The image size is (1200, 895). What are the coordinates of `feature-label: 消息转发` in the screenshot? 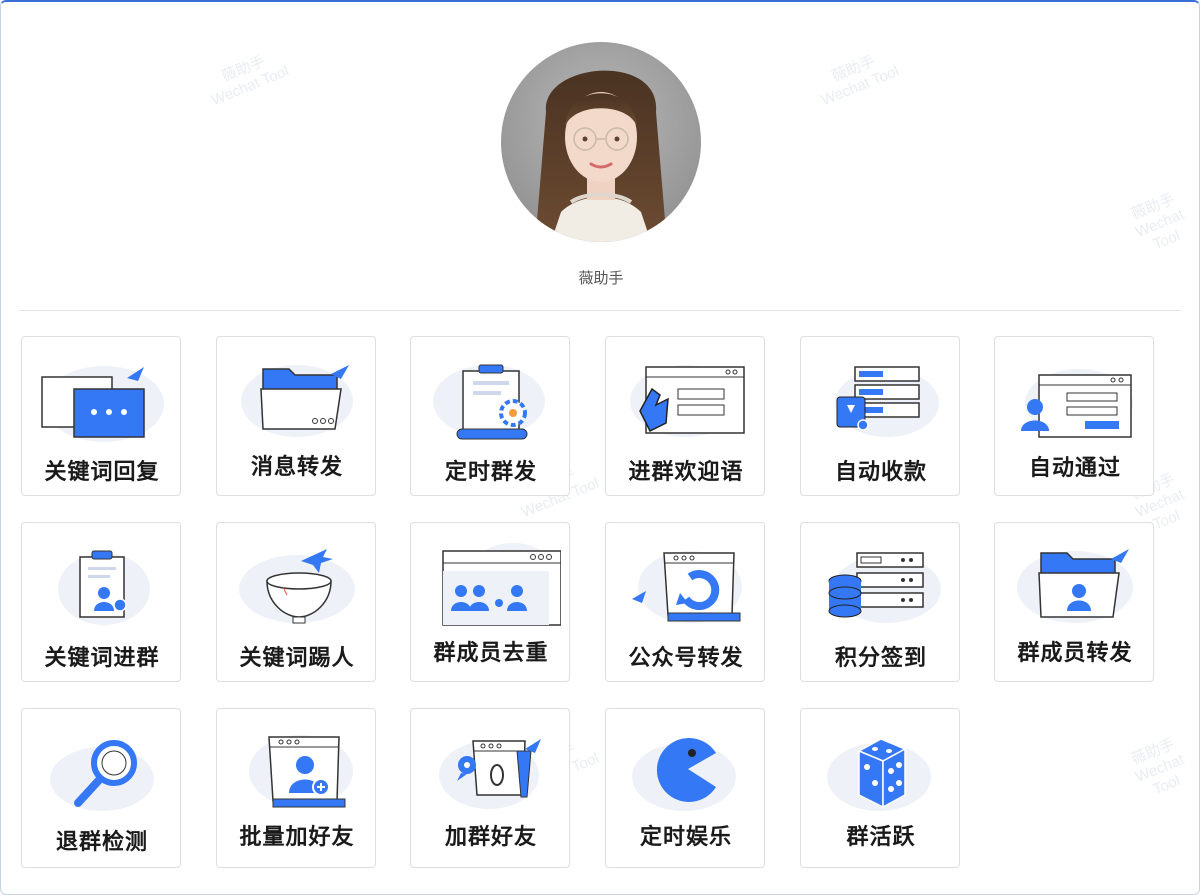 It's located at (296, 467).